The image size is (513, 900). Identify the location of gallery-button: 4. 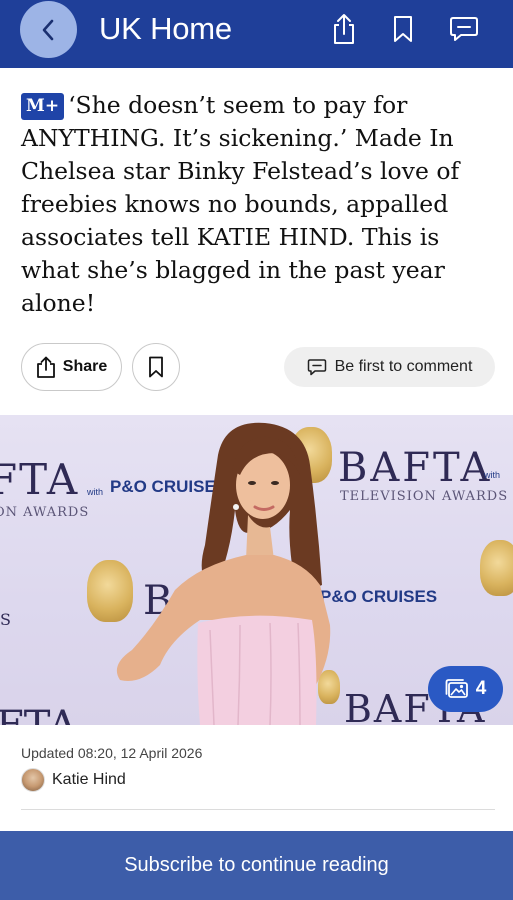
(465, 689).